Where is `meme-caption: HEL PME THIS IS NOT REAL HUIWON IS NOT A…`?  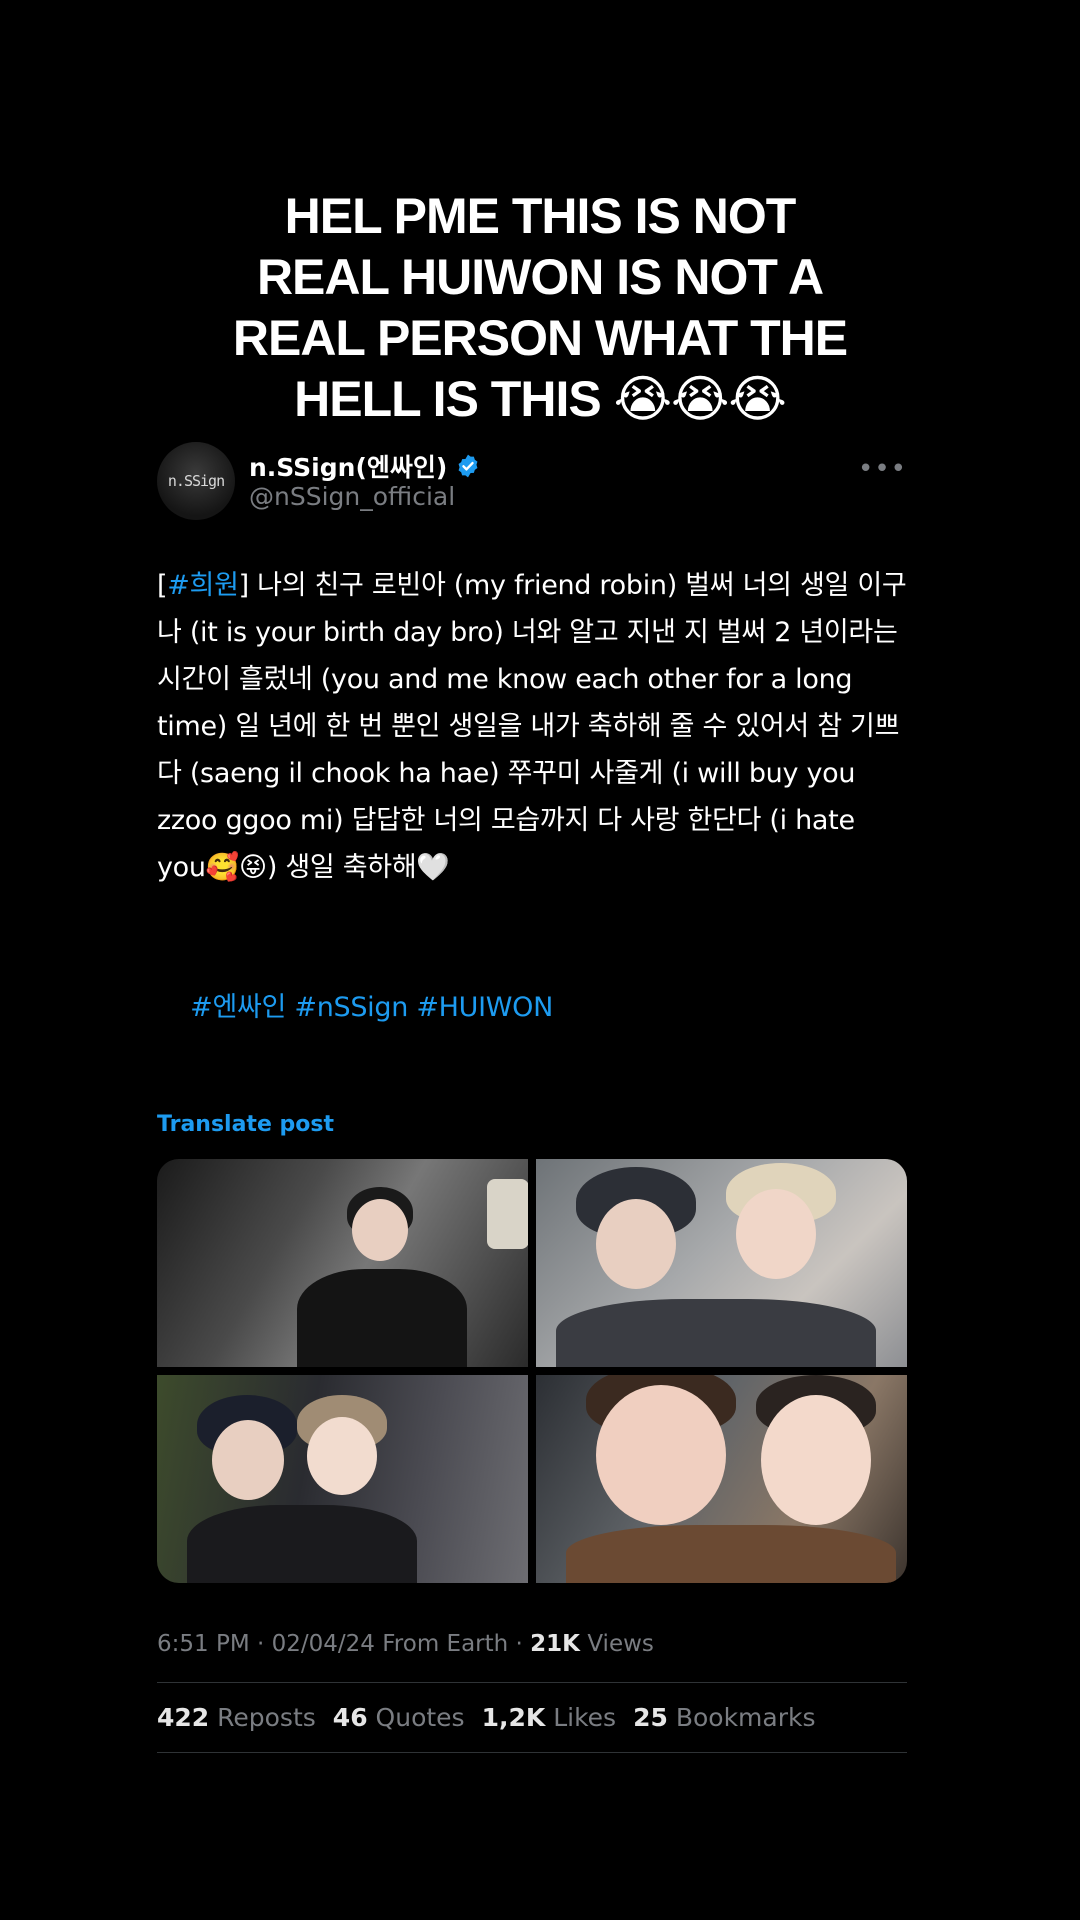
meme-caption: HEL PME THIS IS NOT REAL HUIWON IS NOT A… is located at coordinates (540, 308).